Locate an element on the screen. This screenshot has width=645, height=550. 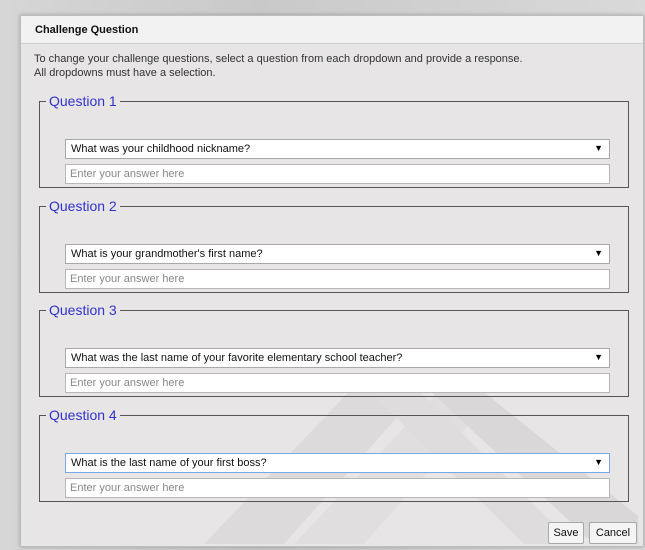
dialog-title-bar: Challenge Question is located at coordinates (332, 30).